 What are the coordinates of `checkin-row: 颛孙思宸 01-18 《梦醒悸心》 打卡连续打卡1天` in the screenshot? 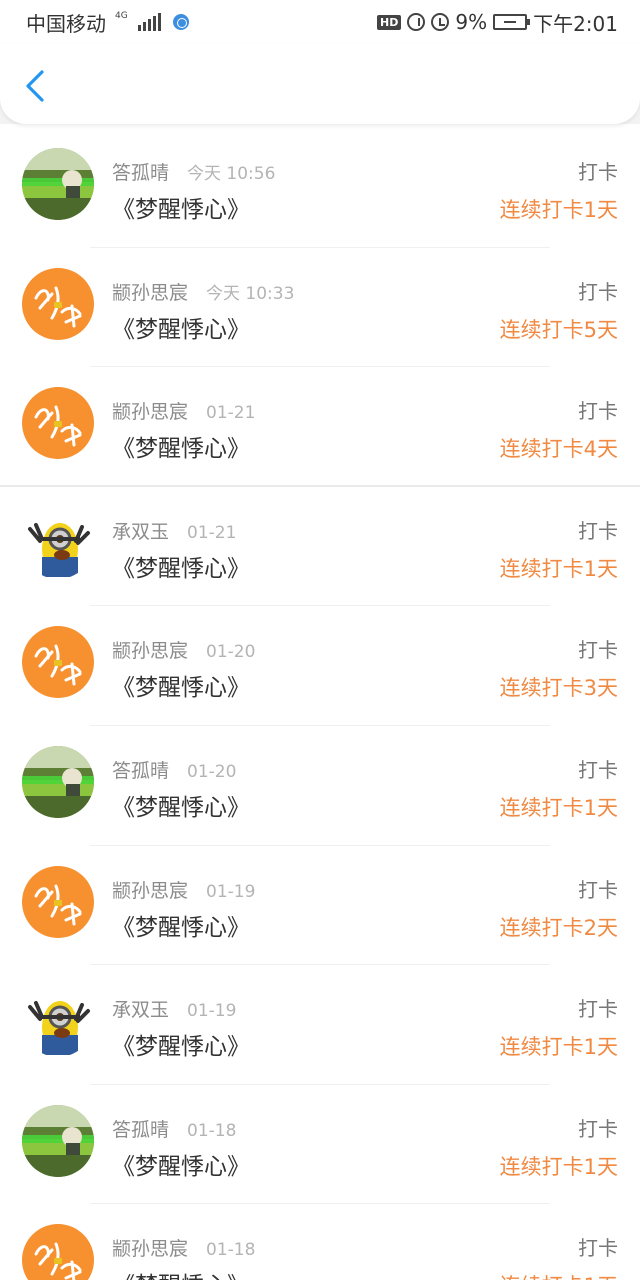 It's located at (320, 1242).